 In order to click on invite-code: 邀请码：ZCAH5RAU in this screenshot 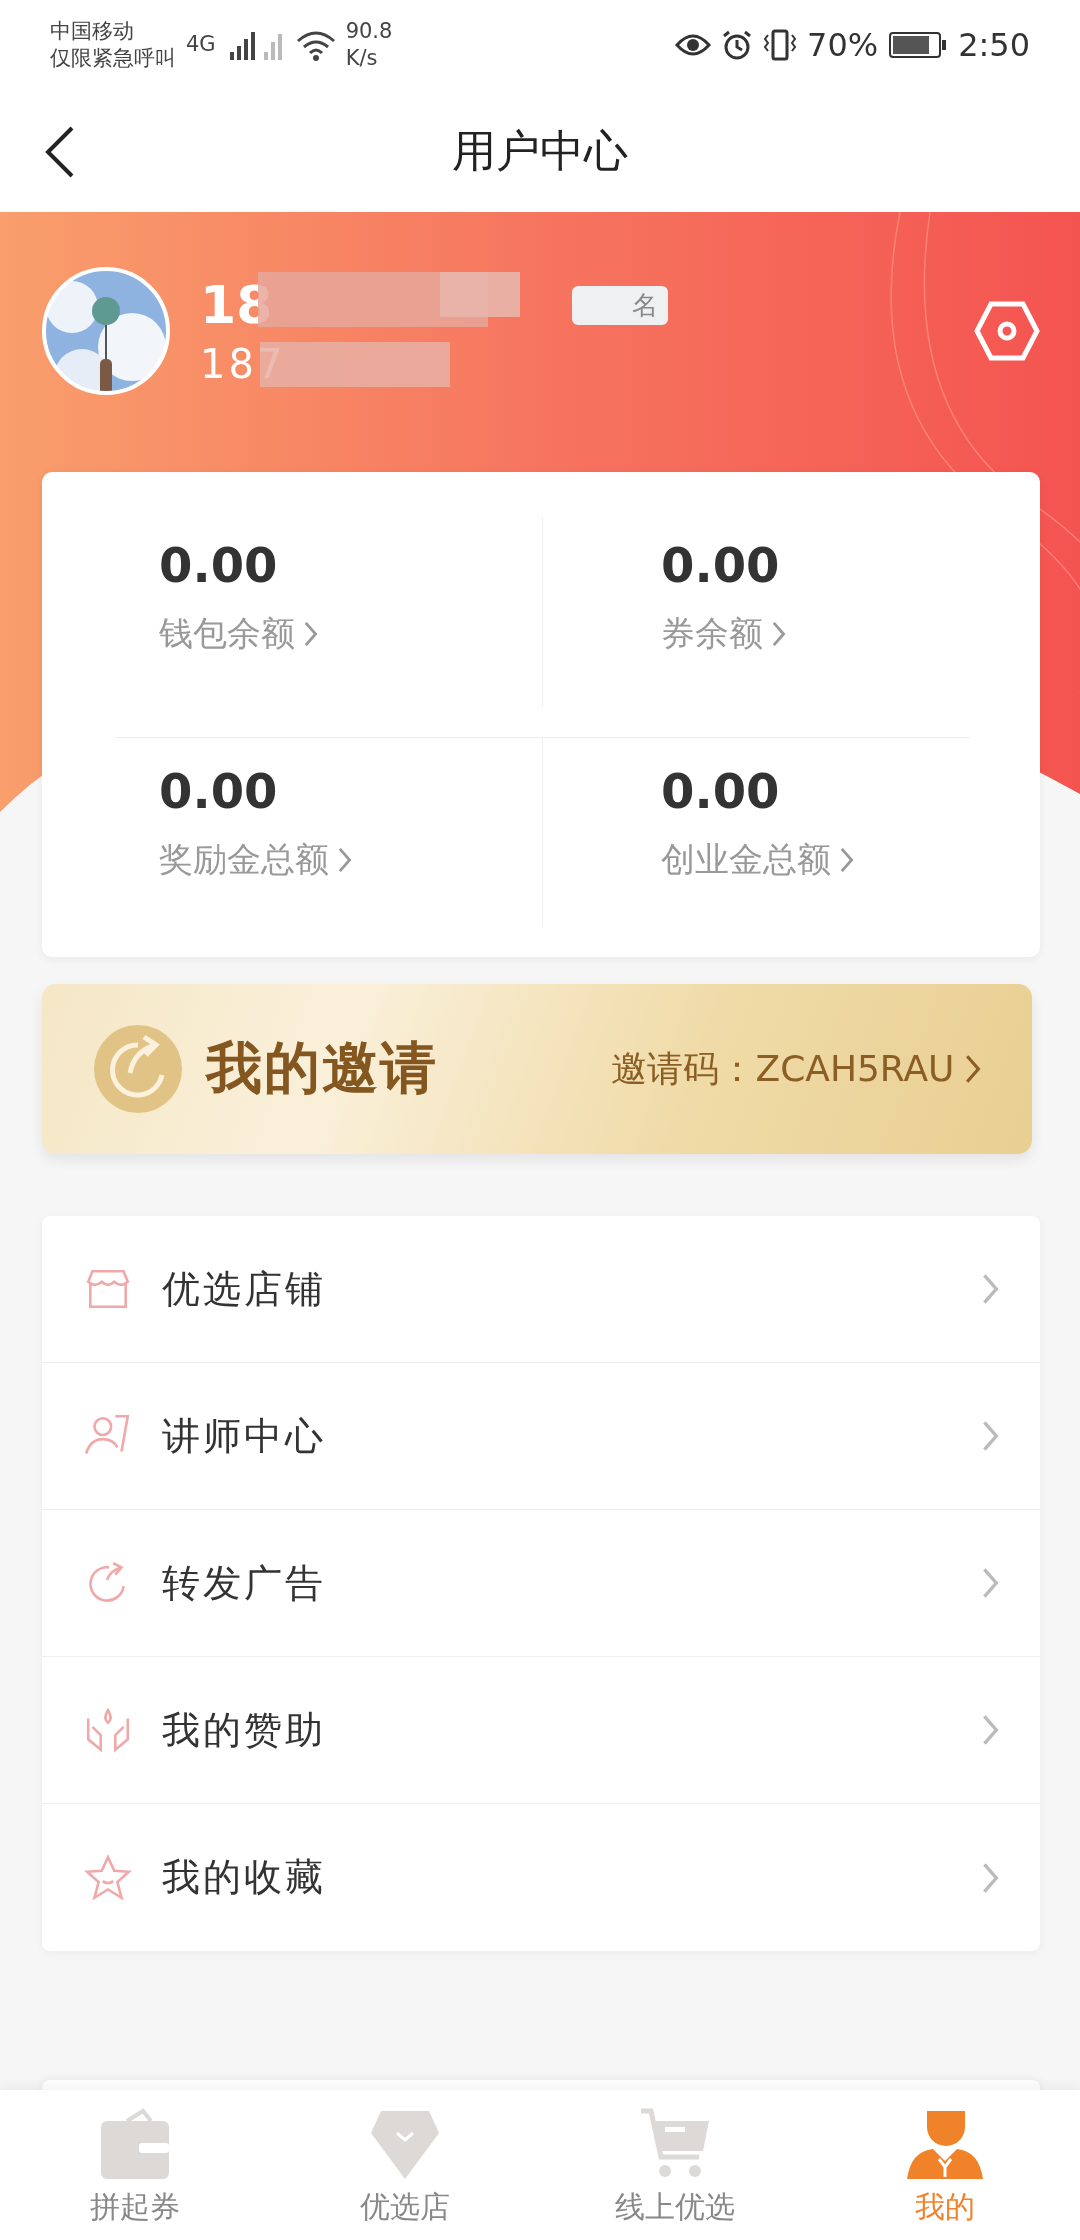, I will do `click(796, 1069)`.